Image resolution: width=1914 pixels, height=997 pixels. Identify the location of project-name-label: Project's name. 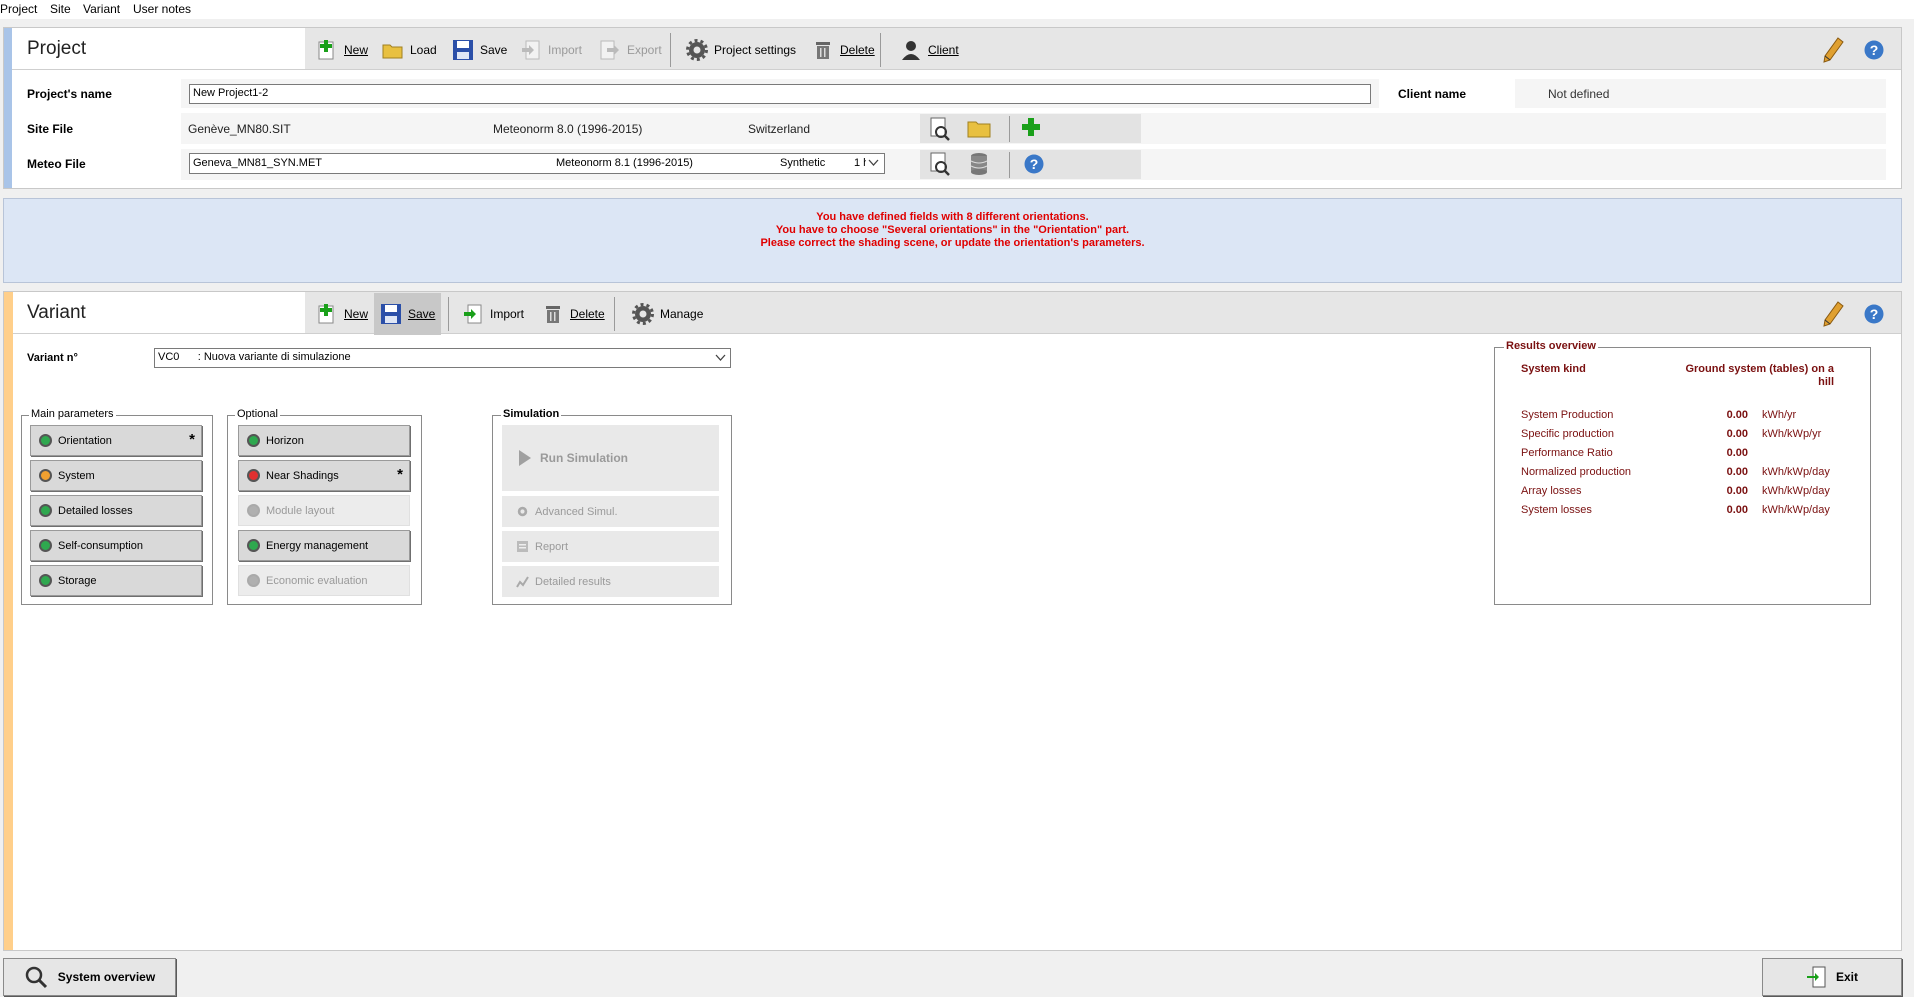
(69, 94).